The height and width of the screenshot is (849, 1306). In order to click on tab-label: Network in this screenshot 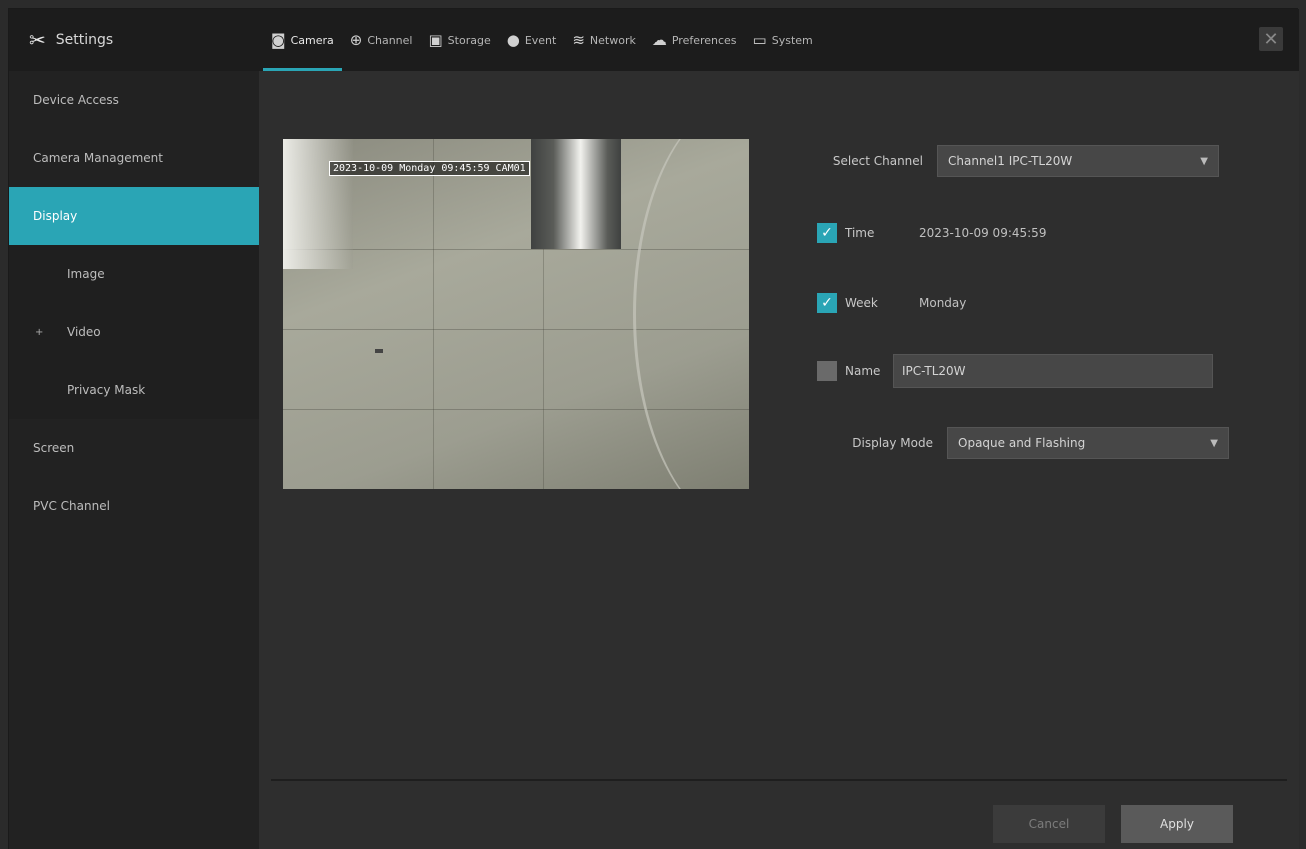, I will do `click(612, 40)`.